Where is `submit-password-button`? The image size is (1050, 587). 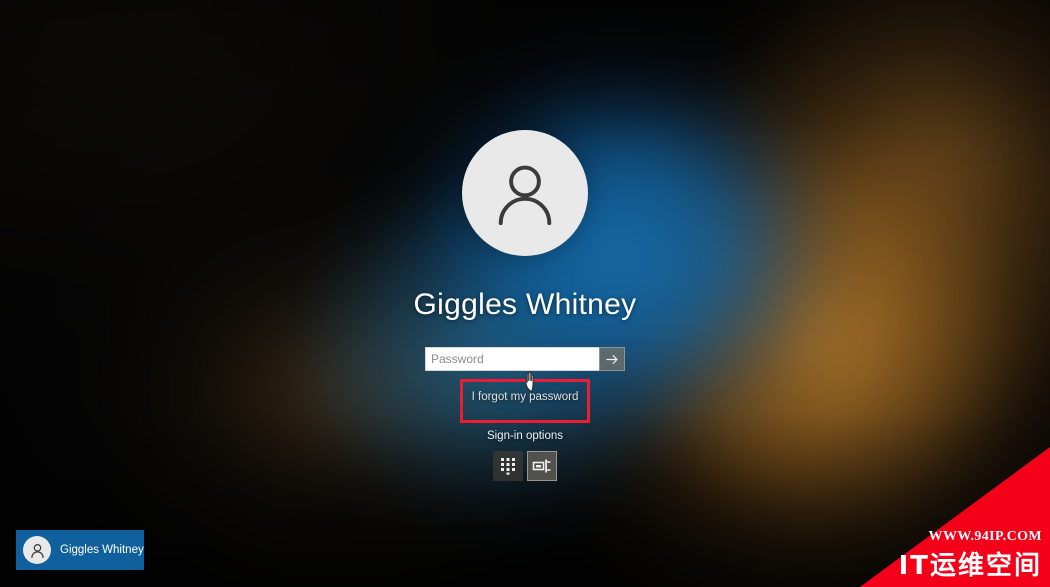
submit-password-button is located at coordinates (612, 359).